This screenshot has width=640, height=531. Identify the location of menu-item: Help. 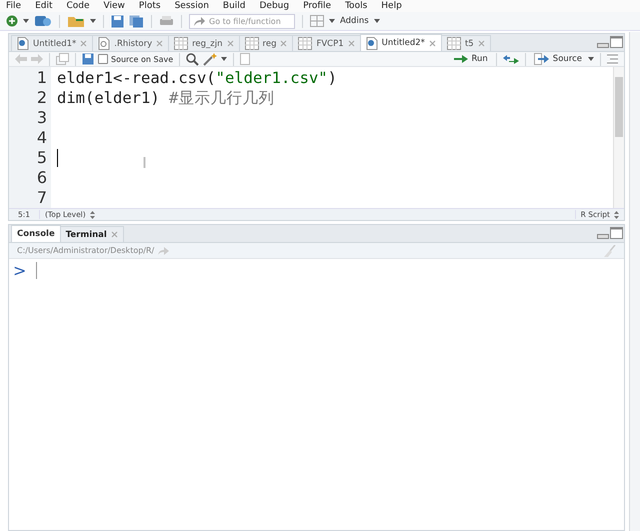
(391, 6).